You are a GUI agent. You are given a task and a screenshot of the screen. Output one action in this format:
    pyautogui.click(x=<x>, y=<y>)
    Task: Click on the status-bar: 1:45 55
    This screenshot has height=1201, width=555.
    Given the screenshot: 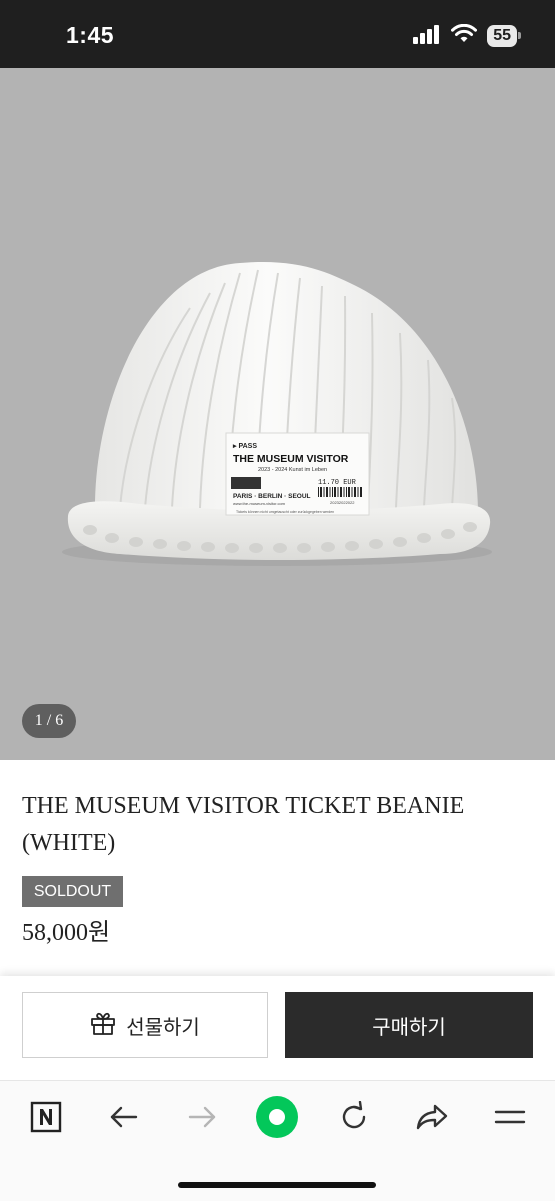 What is the action you would take?
    pyautogui.click(x=277, y=34)
    